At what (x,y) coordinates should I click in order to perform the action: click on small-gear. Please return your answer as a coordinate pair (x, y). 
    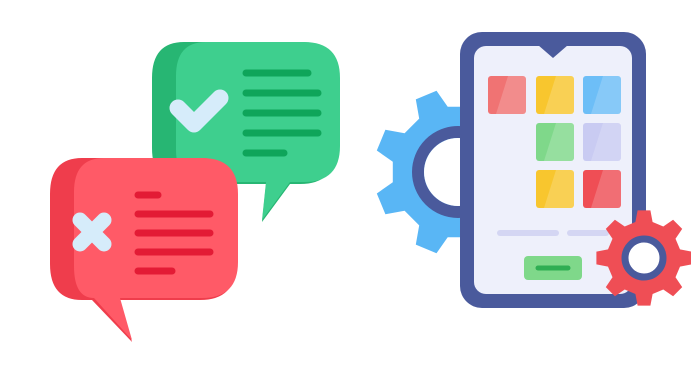
    Looking at the image, I should click on (643, 258).